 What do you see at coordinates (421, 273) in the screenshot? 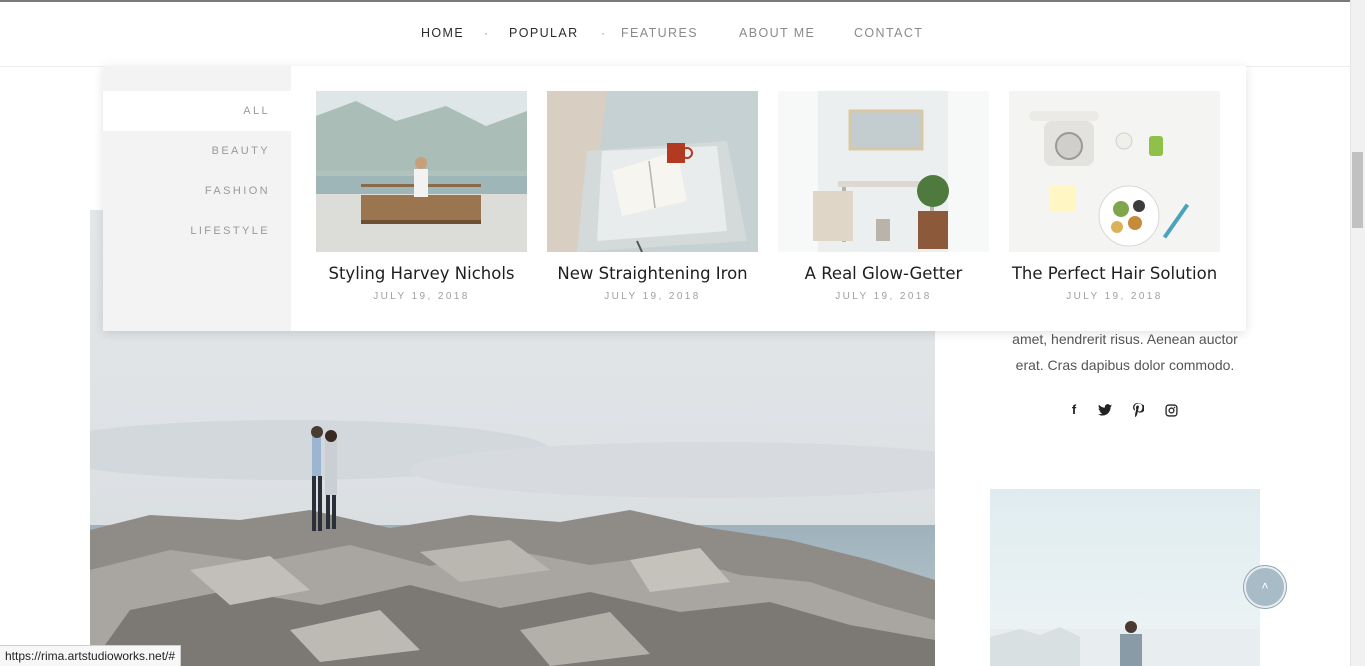
I see `post-title: Styling Harvey Nichols` at bounding box center [421, 273].